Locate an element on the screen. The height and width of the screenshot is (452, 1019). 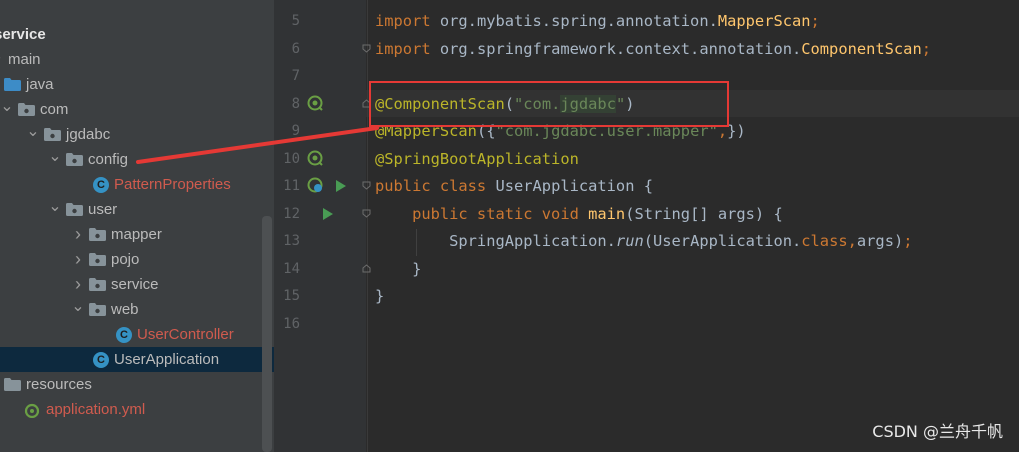
annotation-arrow is located at coordinates (257, 145).